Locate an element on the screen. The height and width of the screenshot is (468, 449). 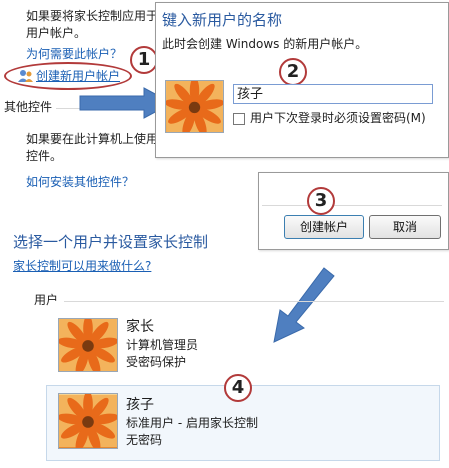
step-badge-1: 1 is located at coordinates (144, 60).